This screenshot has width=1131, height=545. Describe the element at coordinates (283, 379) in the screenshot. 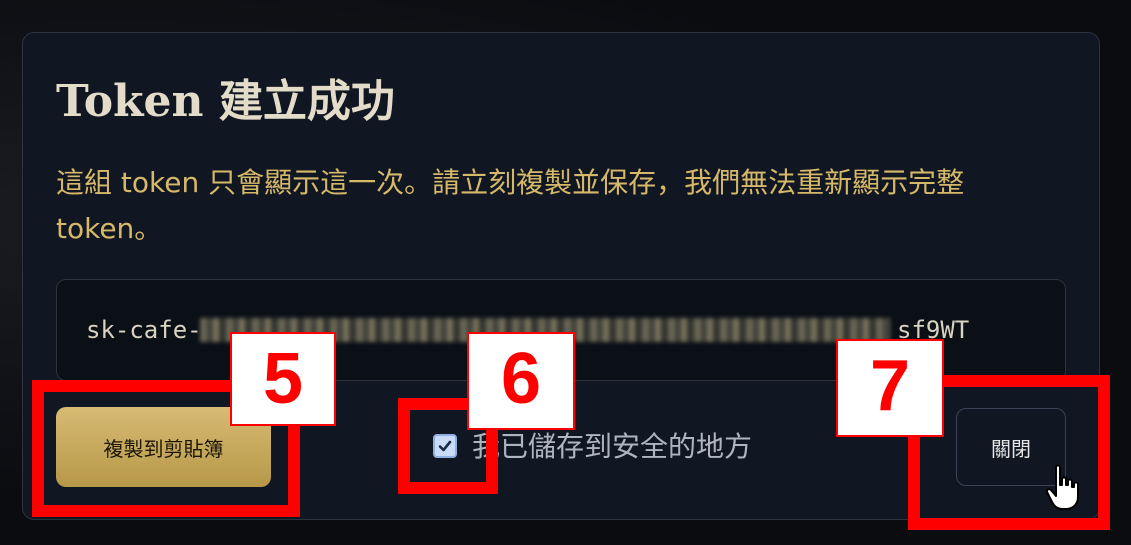

I see `step-marker-5: 5` at that location.